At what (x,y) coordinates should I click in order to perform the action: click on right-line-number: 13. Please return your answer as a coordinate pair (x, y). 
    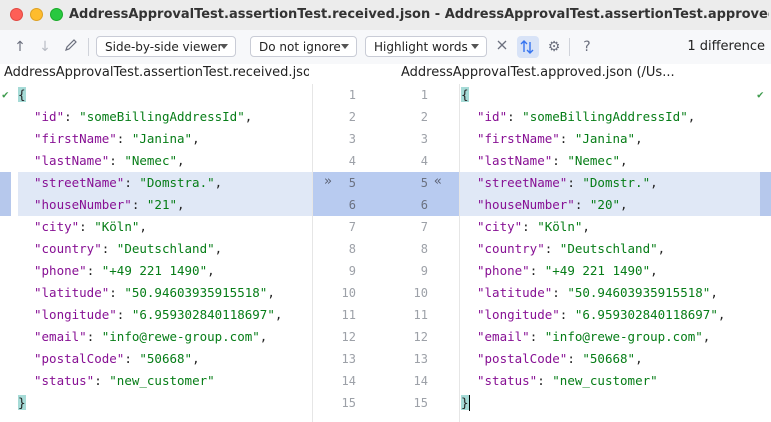
    Looking at the image, I should click on (420, 359).